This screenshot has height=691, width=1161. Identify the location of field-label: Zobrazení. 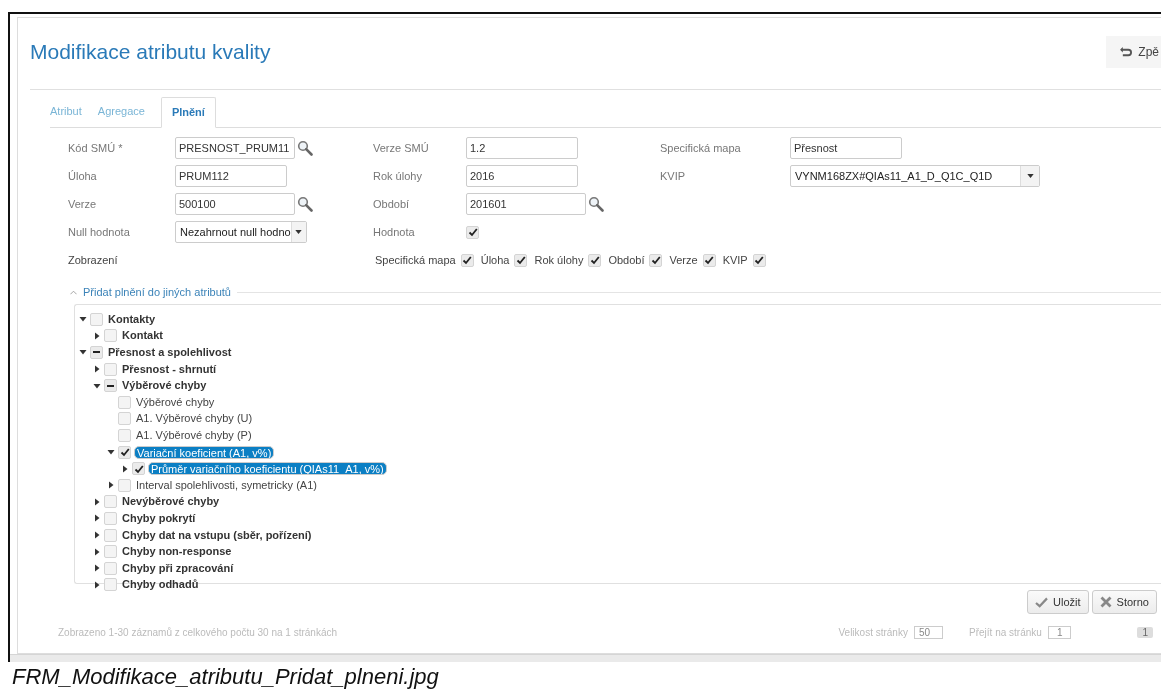
(93, 260).